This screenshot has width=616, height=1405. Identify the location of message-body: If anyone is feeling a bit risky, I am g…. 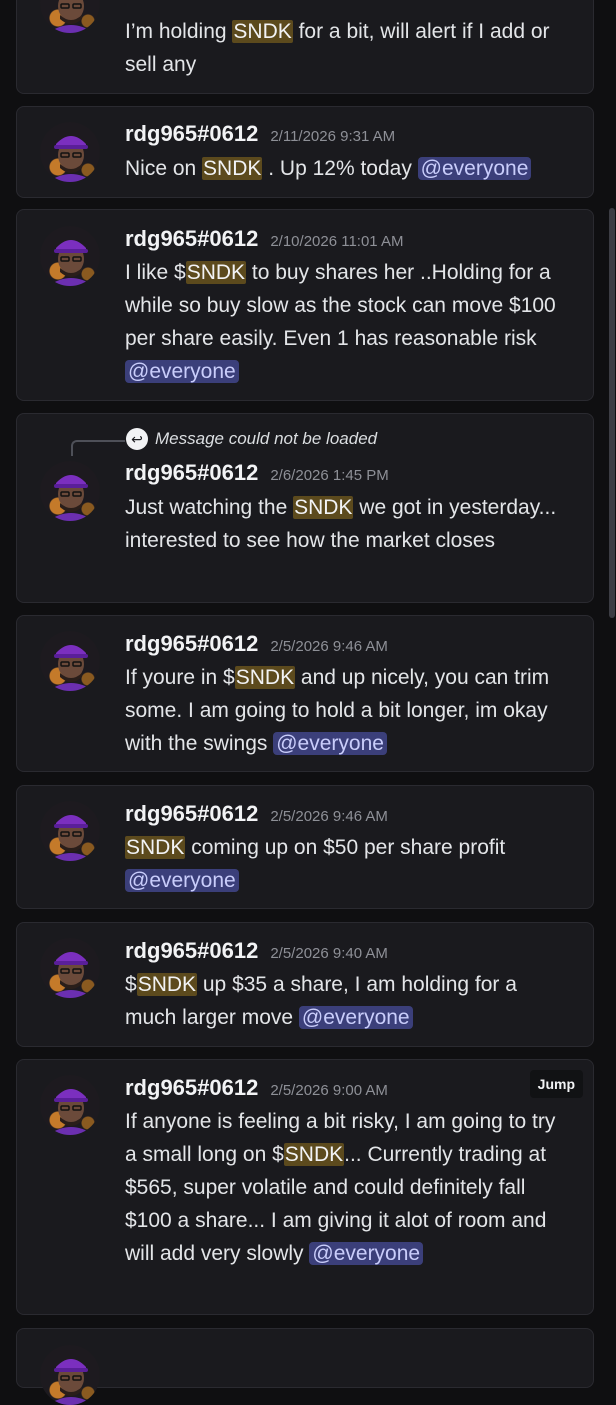
(347, 1187).